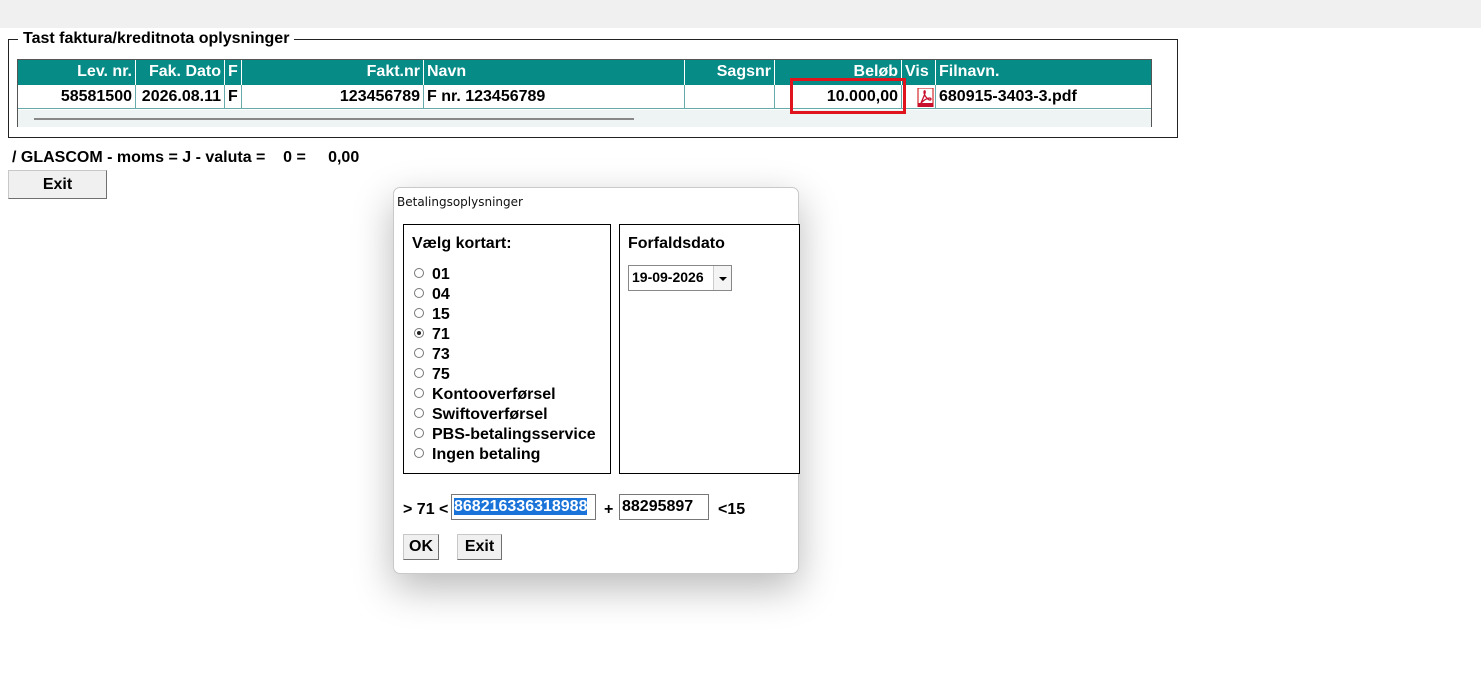 The image size is (1481, 687). Describe the element at coordinates (419, 333) in the screenshot. I see `radio-checked-icon` at that location.